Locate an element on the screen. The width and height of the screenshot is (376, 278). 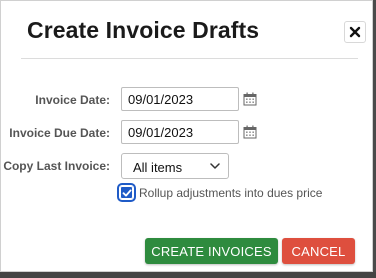
rollup-adjustments-checkbox is located at coordinates (126, 192).